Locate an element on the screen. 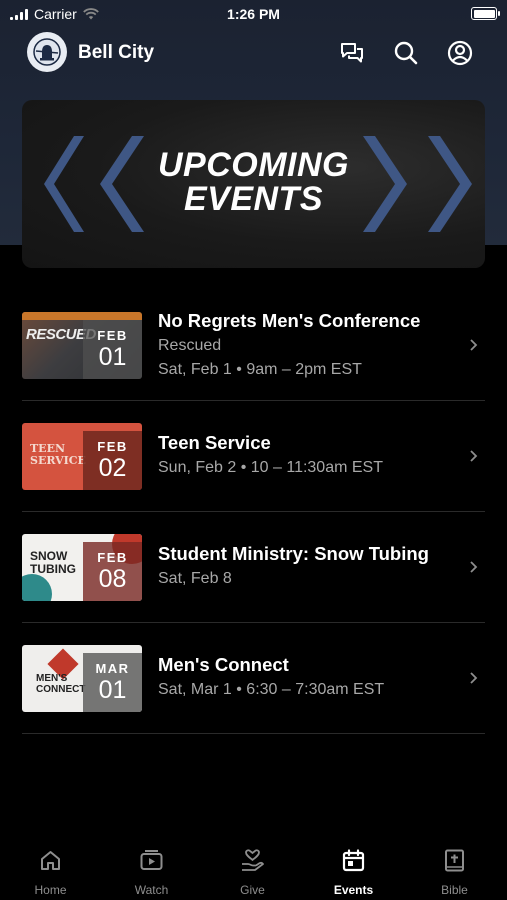 This screenshot has height=900, width=507. event-thumbnail: RESCUED FEB 01 is located at coordinates (82, 345).